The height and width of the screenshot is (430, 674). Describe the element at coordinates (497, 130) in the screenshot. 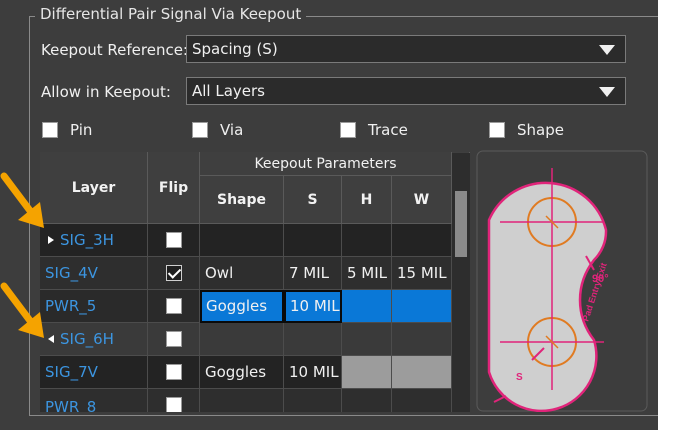

I see `shape-checkbox-box` at that location.